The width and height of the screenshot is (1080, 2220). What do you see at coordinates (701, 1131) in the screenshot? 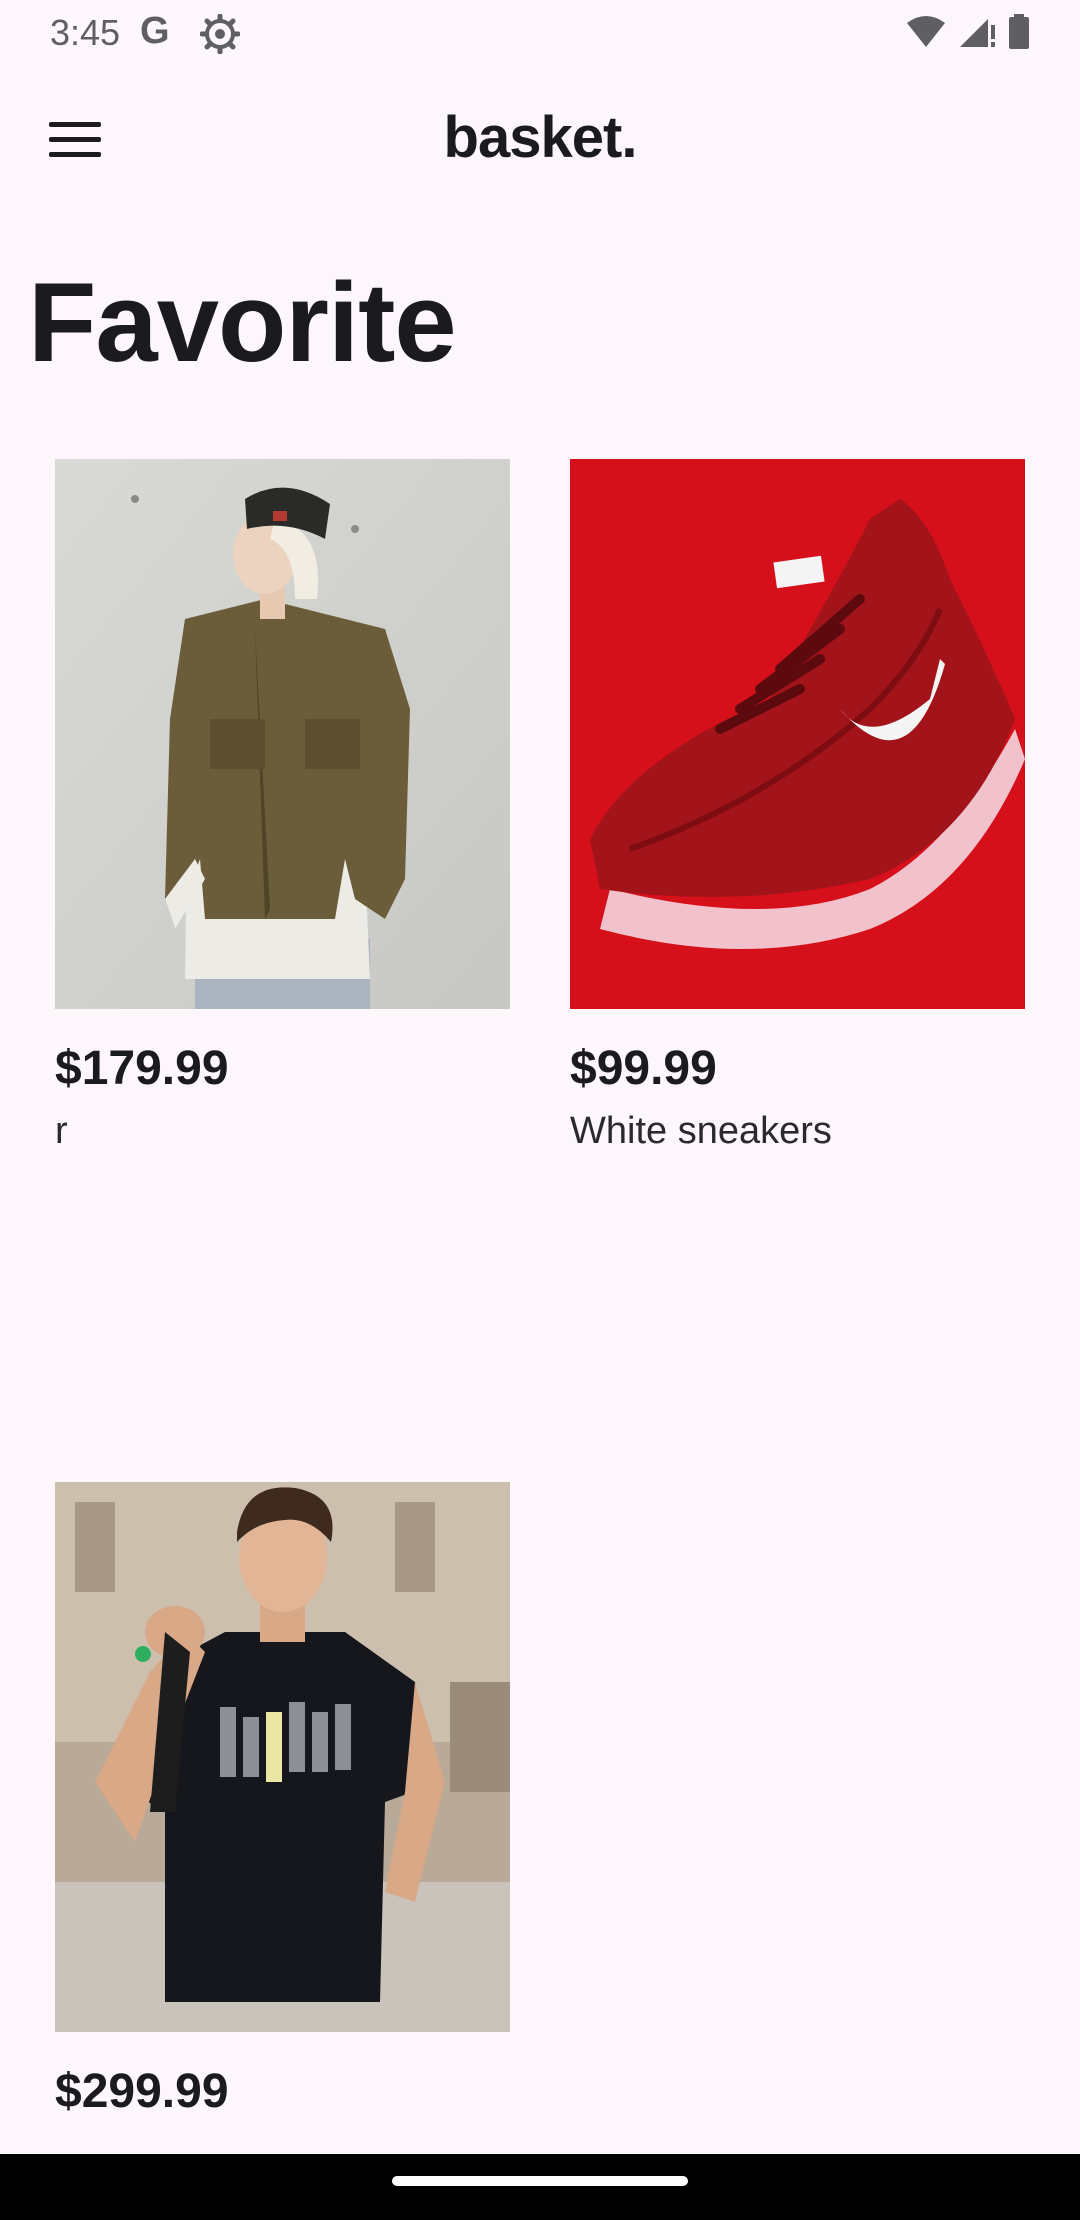
I see `product-name: White sneakers` at bounding box center [701, 1131].